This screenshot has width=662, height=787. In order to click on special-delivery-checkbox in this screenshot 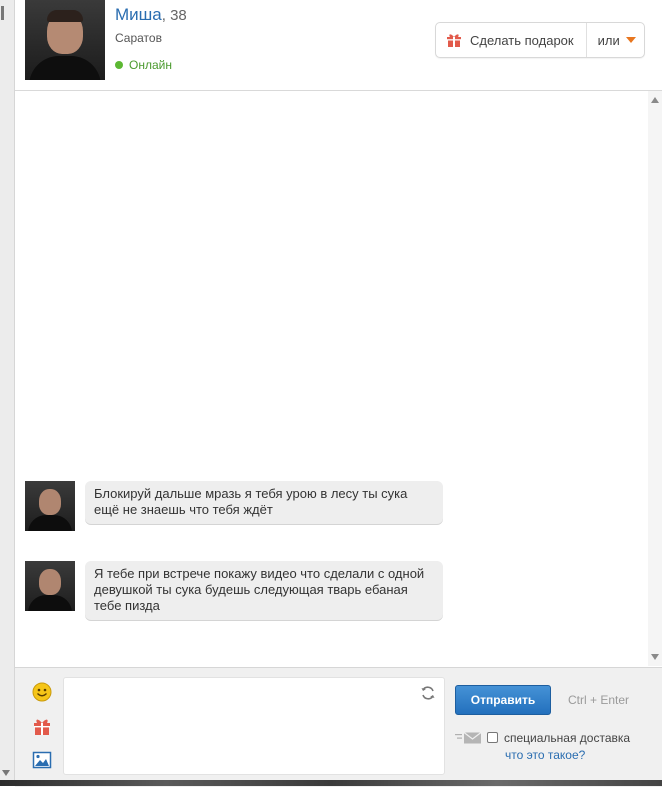, I will do `click(492, 737)`.